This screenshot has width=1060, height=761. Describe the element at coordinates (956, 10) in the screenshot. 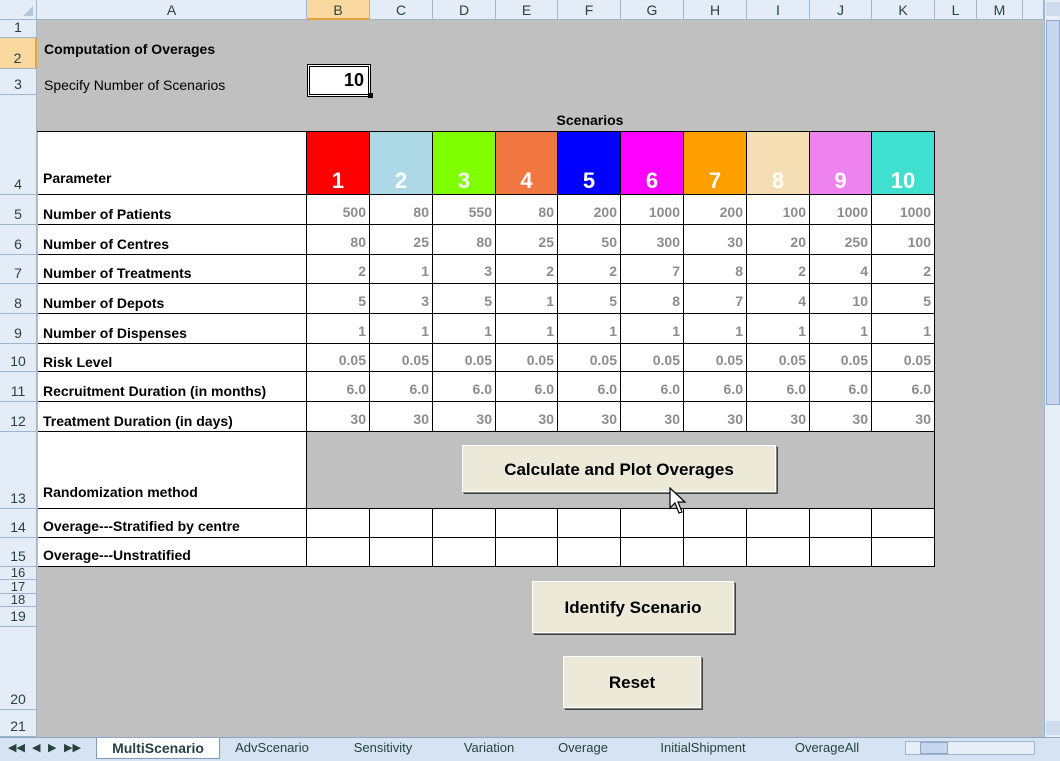

I see `column-header-l: L` at that location.